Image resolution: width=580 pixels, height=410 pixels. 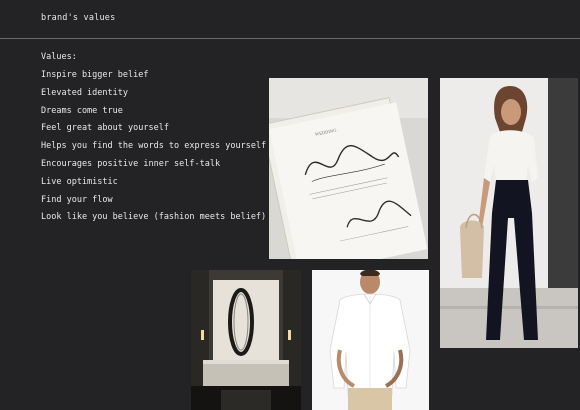 What do you see at coordinates (348, 168) in the screenshot?
I see `calligraphy-invitation-photo: WEDDING` at bounding box center [348, 168].